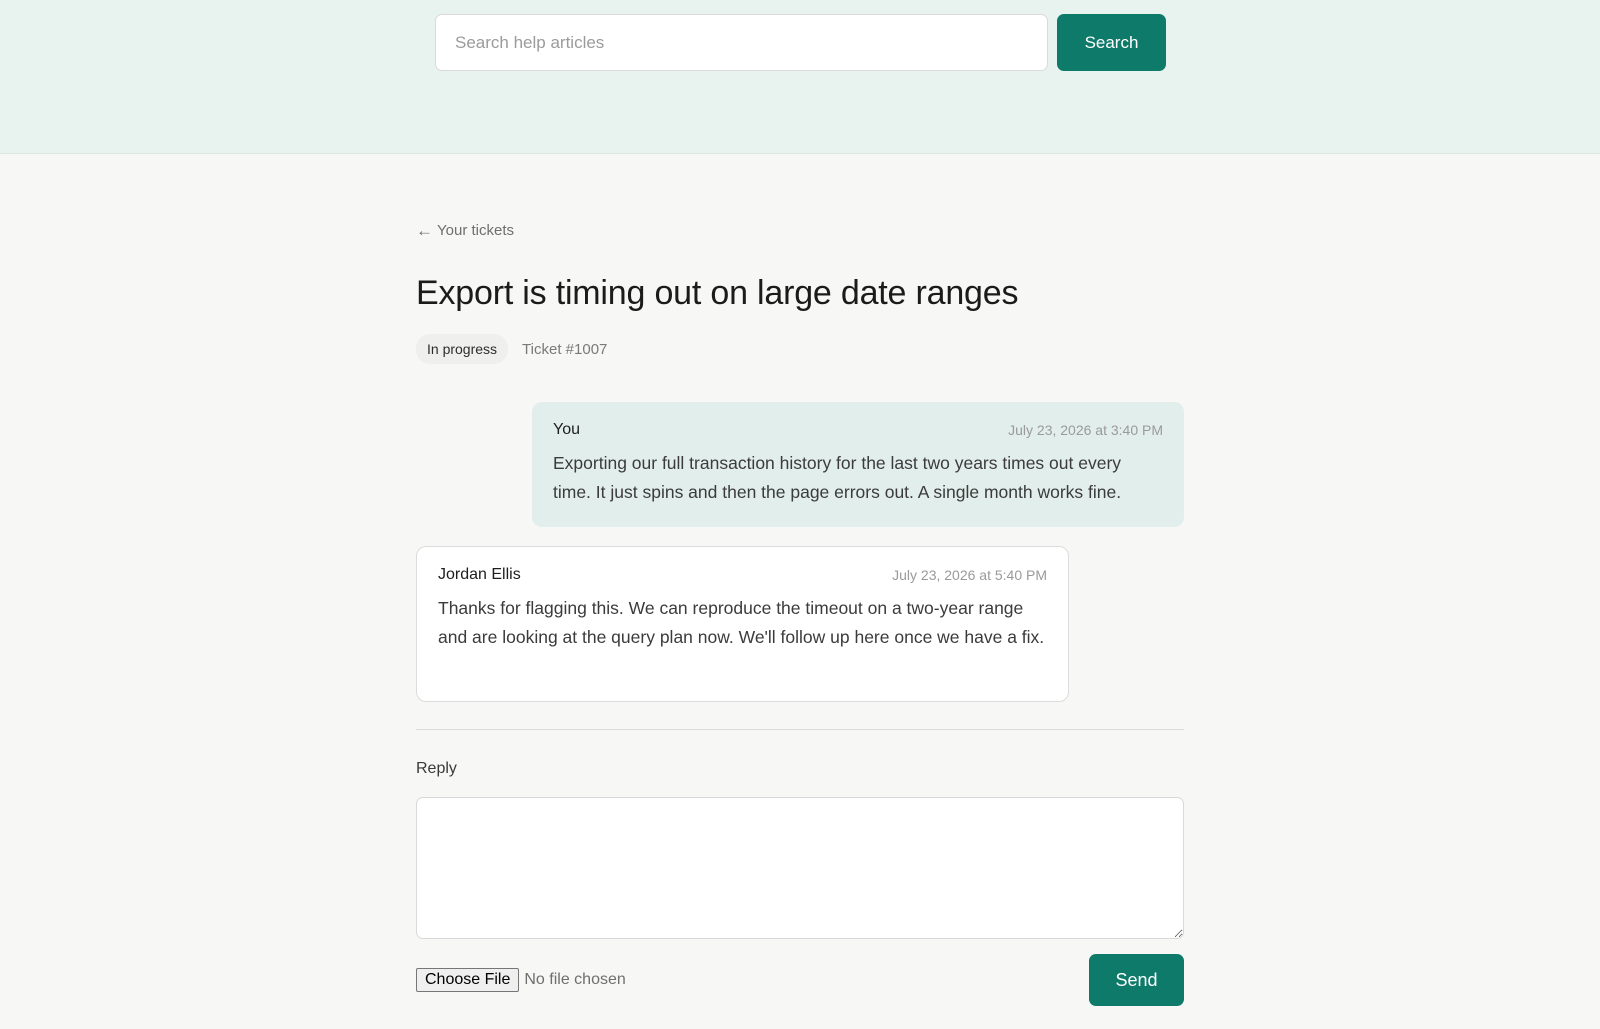  I want to click on back-link-label: Your tickets, so click(475, 230).